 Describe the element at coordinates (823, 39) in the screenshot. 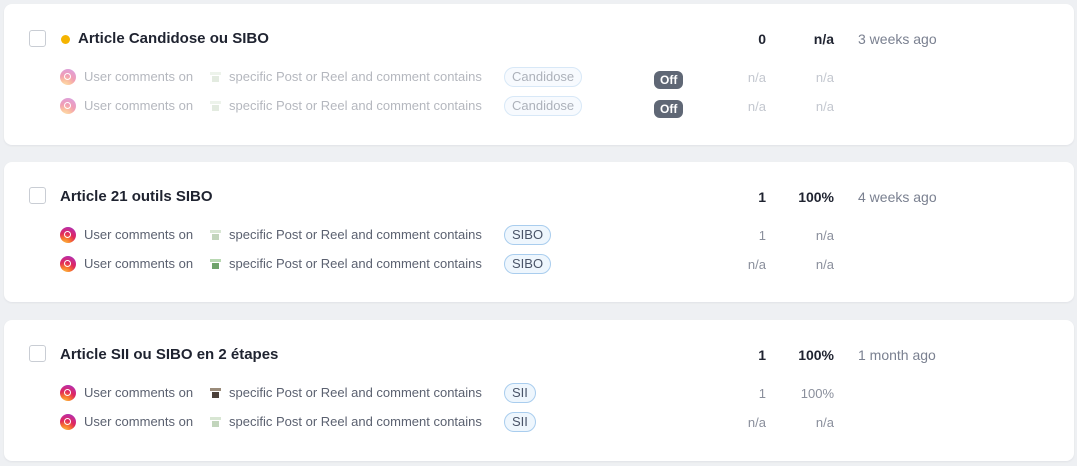

I see `automation-rate: n/a` at that location.